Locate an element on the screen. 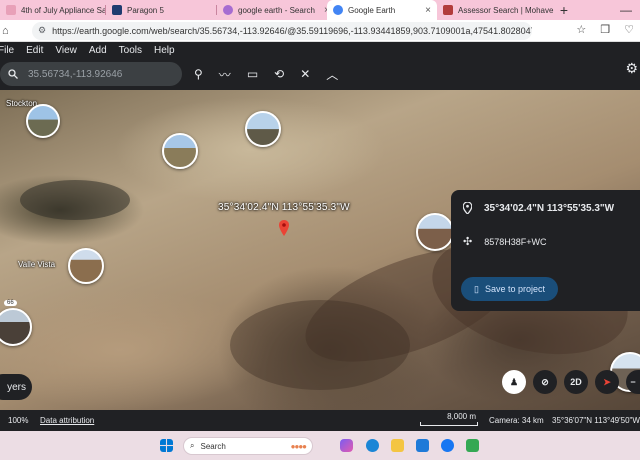 This screenshot has height=460, width=640. cursor-latlng: 35°36'07"N 113°49'50"W is located at coordinates (596, 420).